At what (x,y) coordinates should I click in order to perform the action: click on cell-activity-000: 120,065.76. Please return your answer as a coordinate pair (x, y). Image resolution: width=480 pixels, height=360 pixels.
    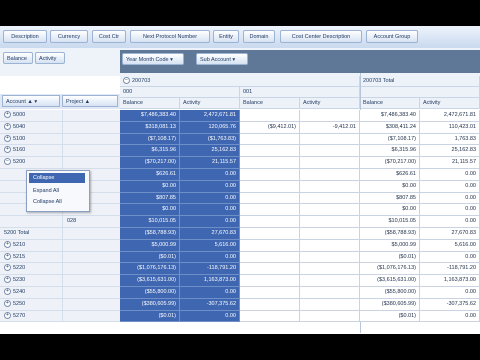
    Looking at the image, I should click on (210, 127).